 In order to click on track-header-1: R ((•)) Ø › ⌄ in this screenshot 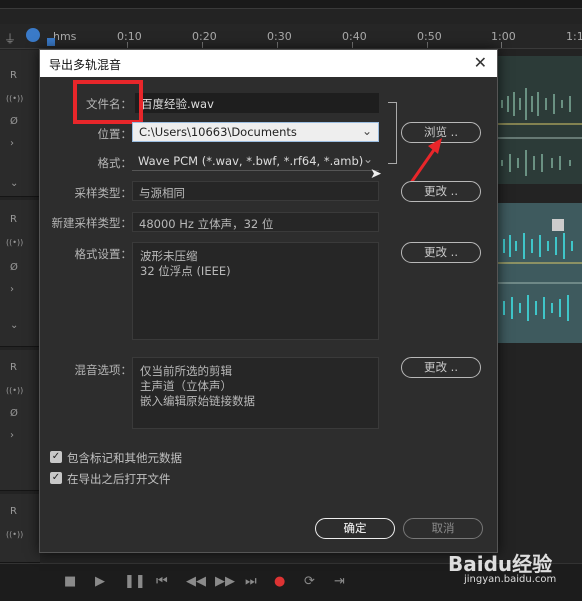, I will do `click(20, 123)`.